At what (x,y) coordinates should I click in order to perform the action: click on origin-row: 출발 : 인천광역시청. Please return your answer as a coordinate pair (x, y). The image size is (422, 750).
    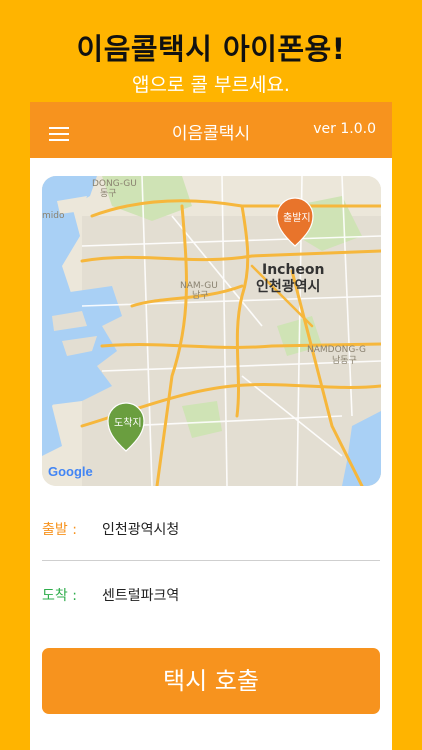
    Looking at the image, I should click on (211, 528).